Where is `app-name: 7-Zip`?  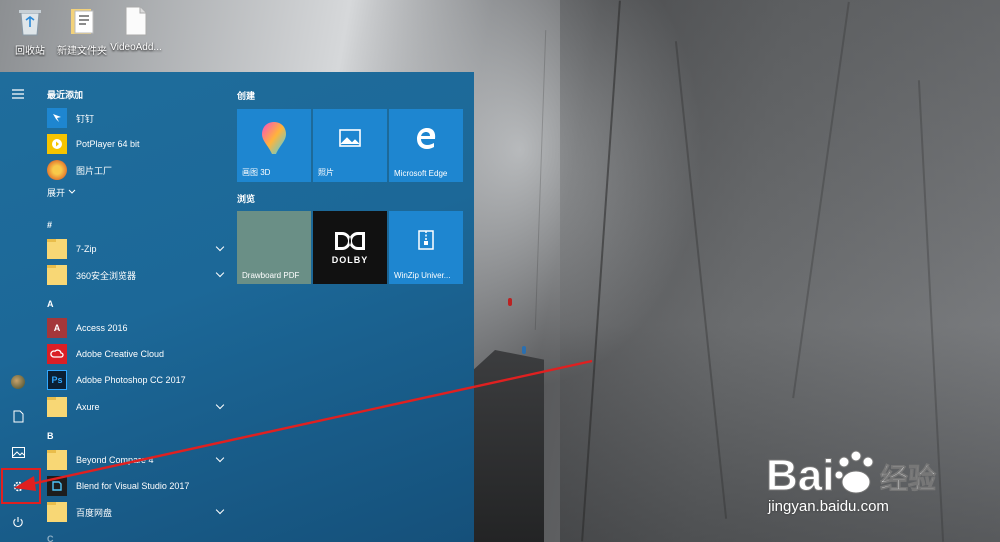 app-name: 7-Zip is located at coordinates (86, 249).